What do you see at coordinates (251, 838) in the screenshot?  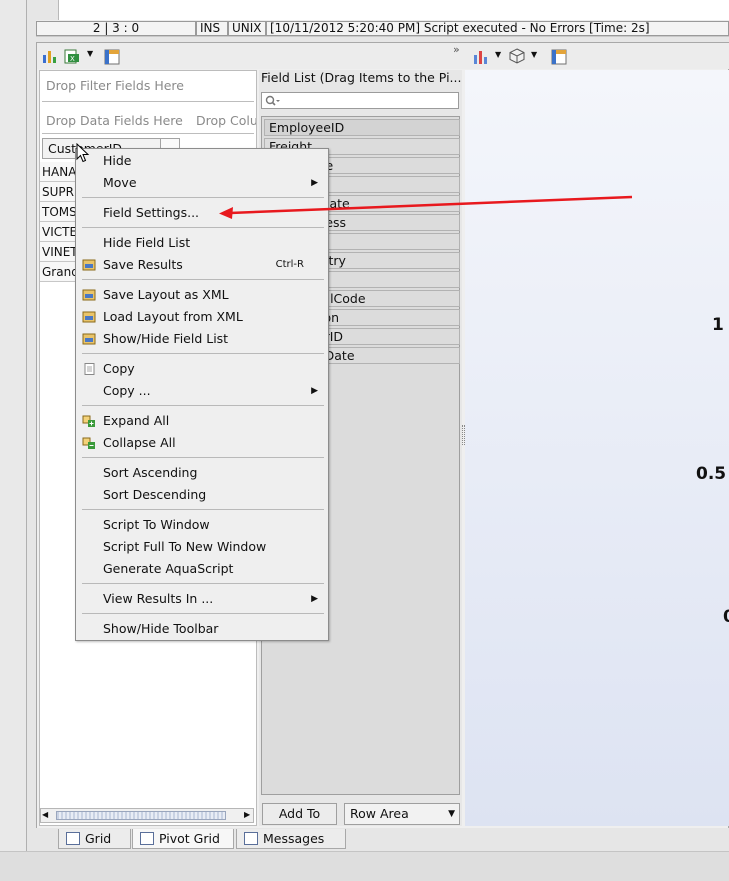 I see `messages-icon` at bounding box center [251, 838].